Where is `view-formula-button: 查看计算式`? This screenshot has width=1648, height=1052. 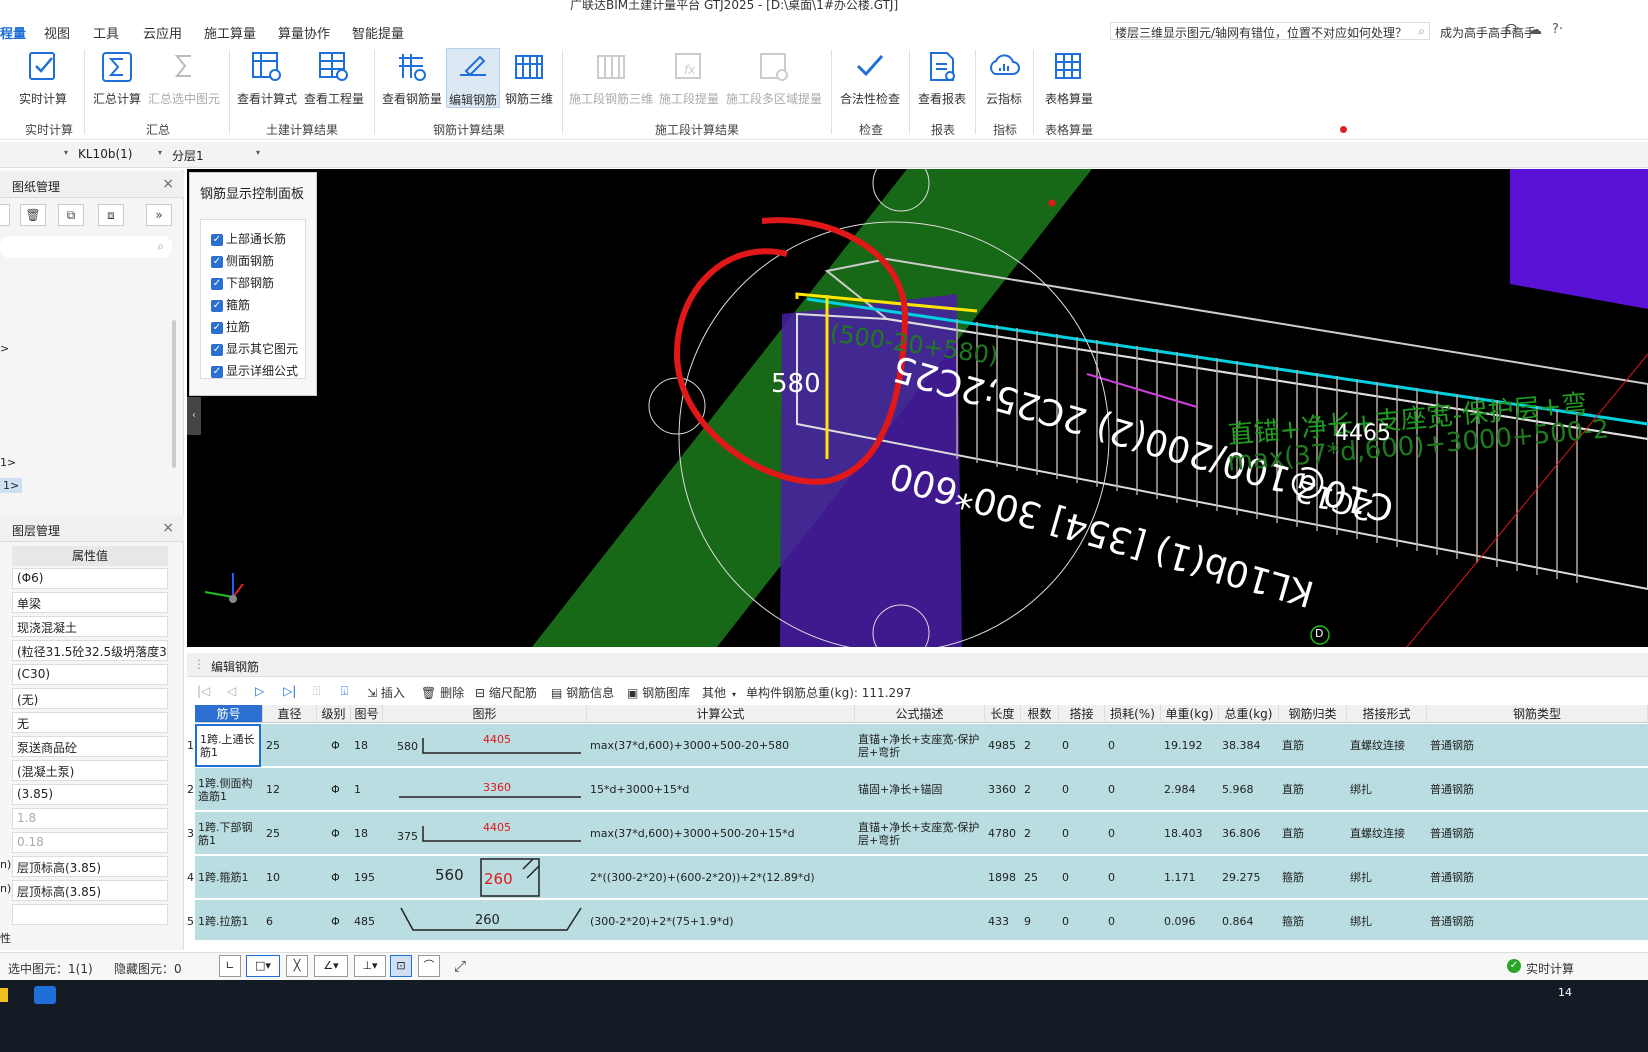 view-formula-button: 查看计算式 is located at coordinates (267, 78).